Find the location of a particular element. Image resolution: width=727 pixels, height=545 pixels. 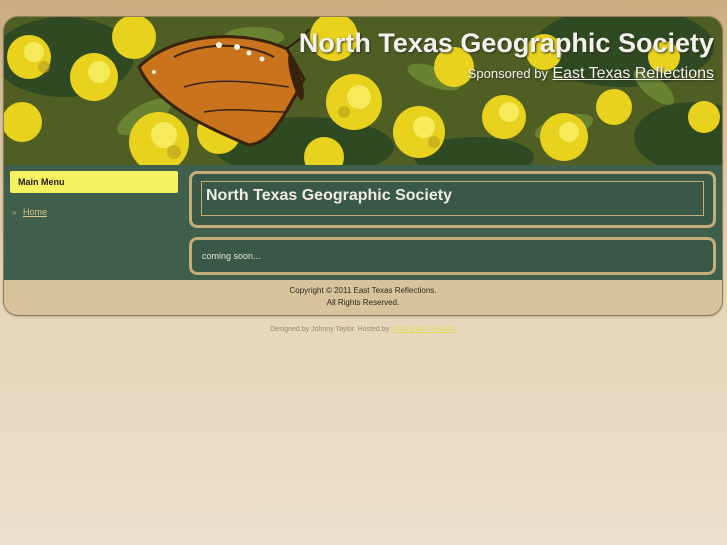

copyright-text: Copyright © 2011 East Texas Reflections. is located at coordinates (363, 290).